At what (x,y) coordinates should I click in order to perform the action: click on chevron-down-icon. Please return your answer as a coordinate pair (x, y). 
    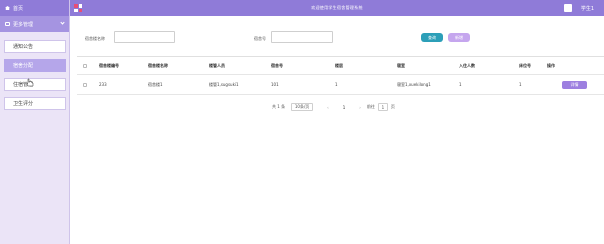
    Looking at the image, I should click on (62, 22).